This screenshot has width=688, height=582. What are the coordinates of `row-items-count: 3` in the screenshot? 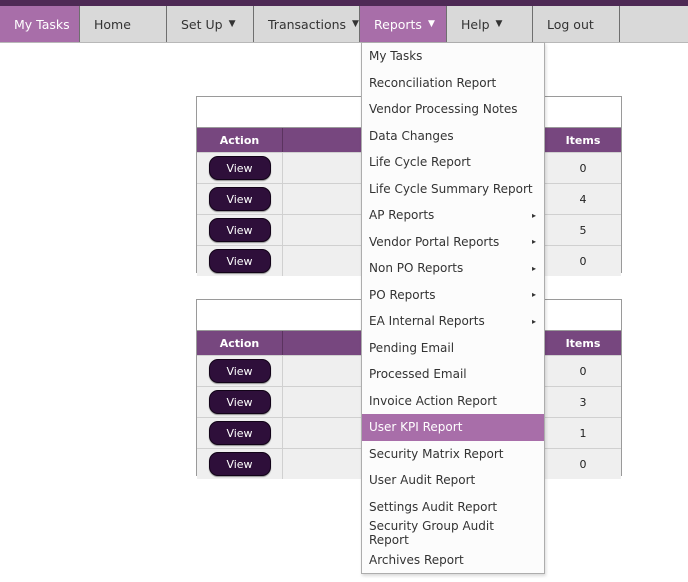 It's located at (583, 402).